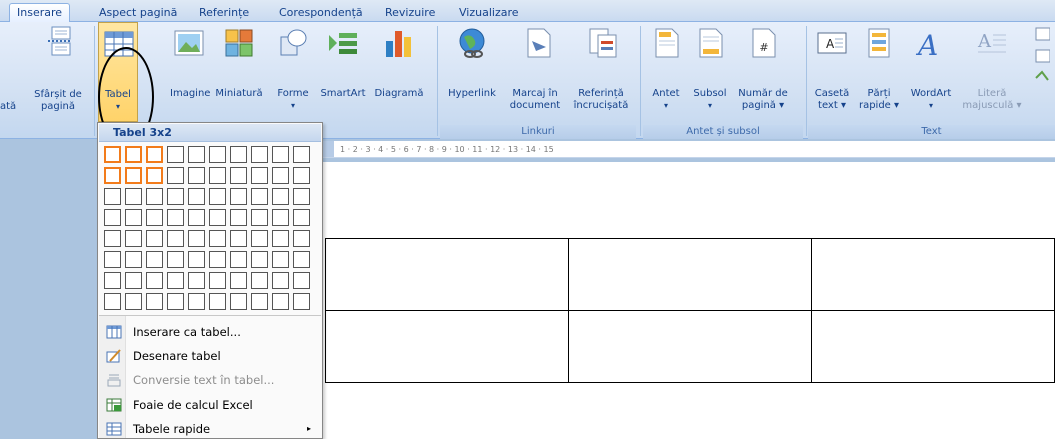 The image size is (1055, 439). Describe the element at coordinates (40, 13) in the screenshot. I see `tab-insert: Inserare` at that location.